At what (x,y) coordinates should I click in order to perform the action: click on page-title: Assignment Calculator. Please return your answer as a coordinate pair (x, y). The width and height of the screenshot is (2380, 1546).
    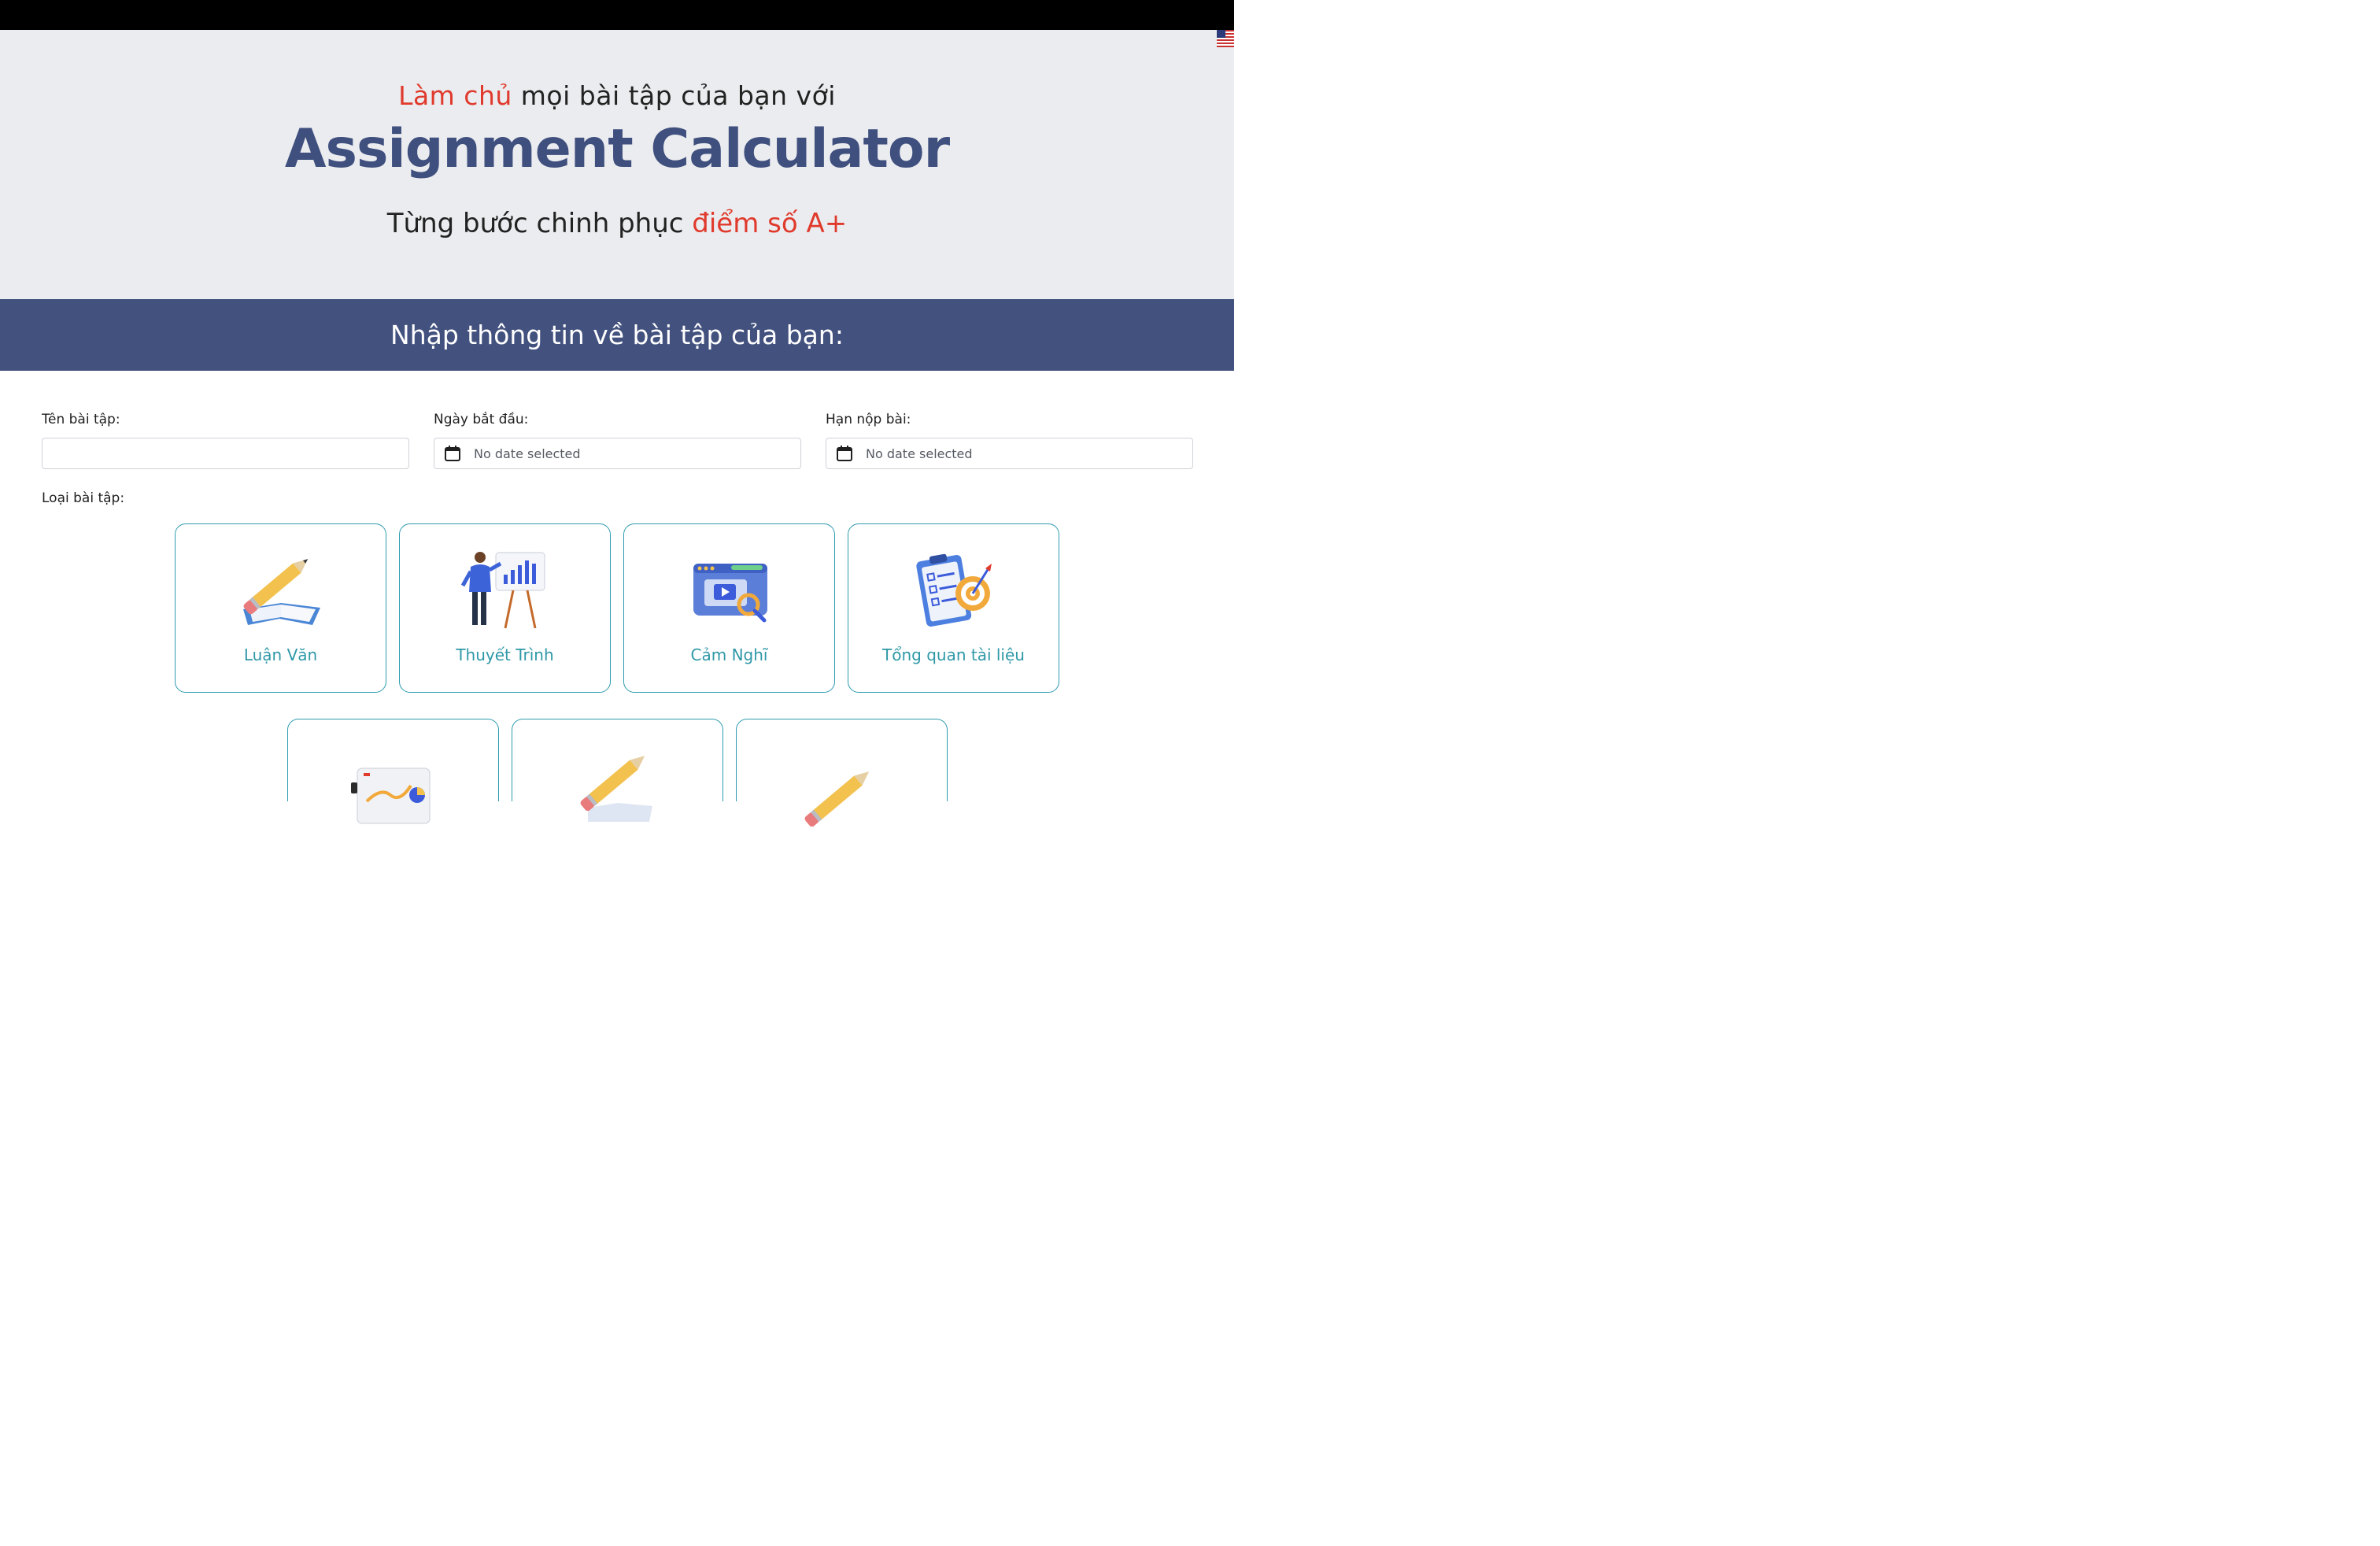
    Looking at the image, I should click on (617, 149).